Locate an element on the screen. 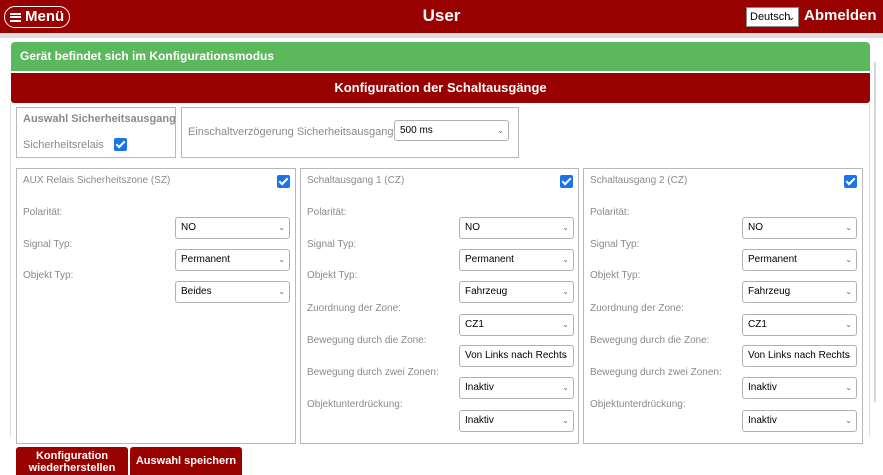 Image resolution: width=883 pixels, height=475 pixels. language-value: Deutsch is located at coordinates (770, 17).